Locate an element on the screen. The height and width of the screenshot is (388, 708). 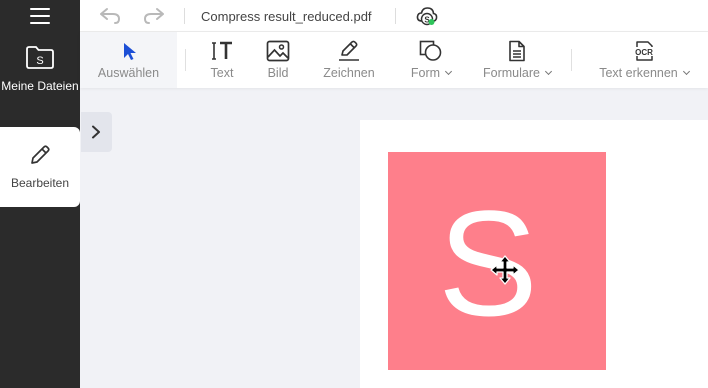
folder-s-icon: S is located at coordinates (40, 57).